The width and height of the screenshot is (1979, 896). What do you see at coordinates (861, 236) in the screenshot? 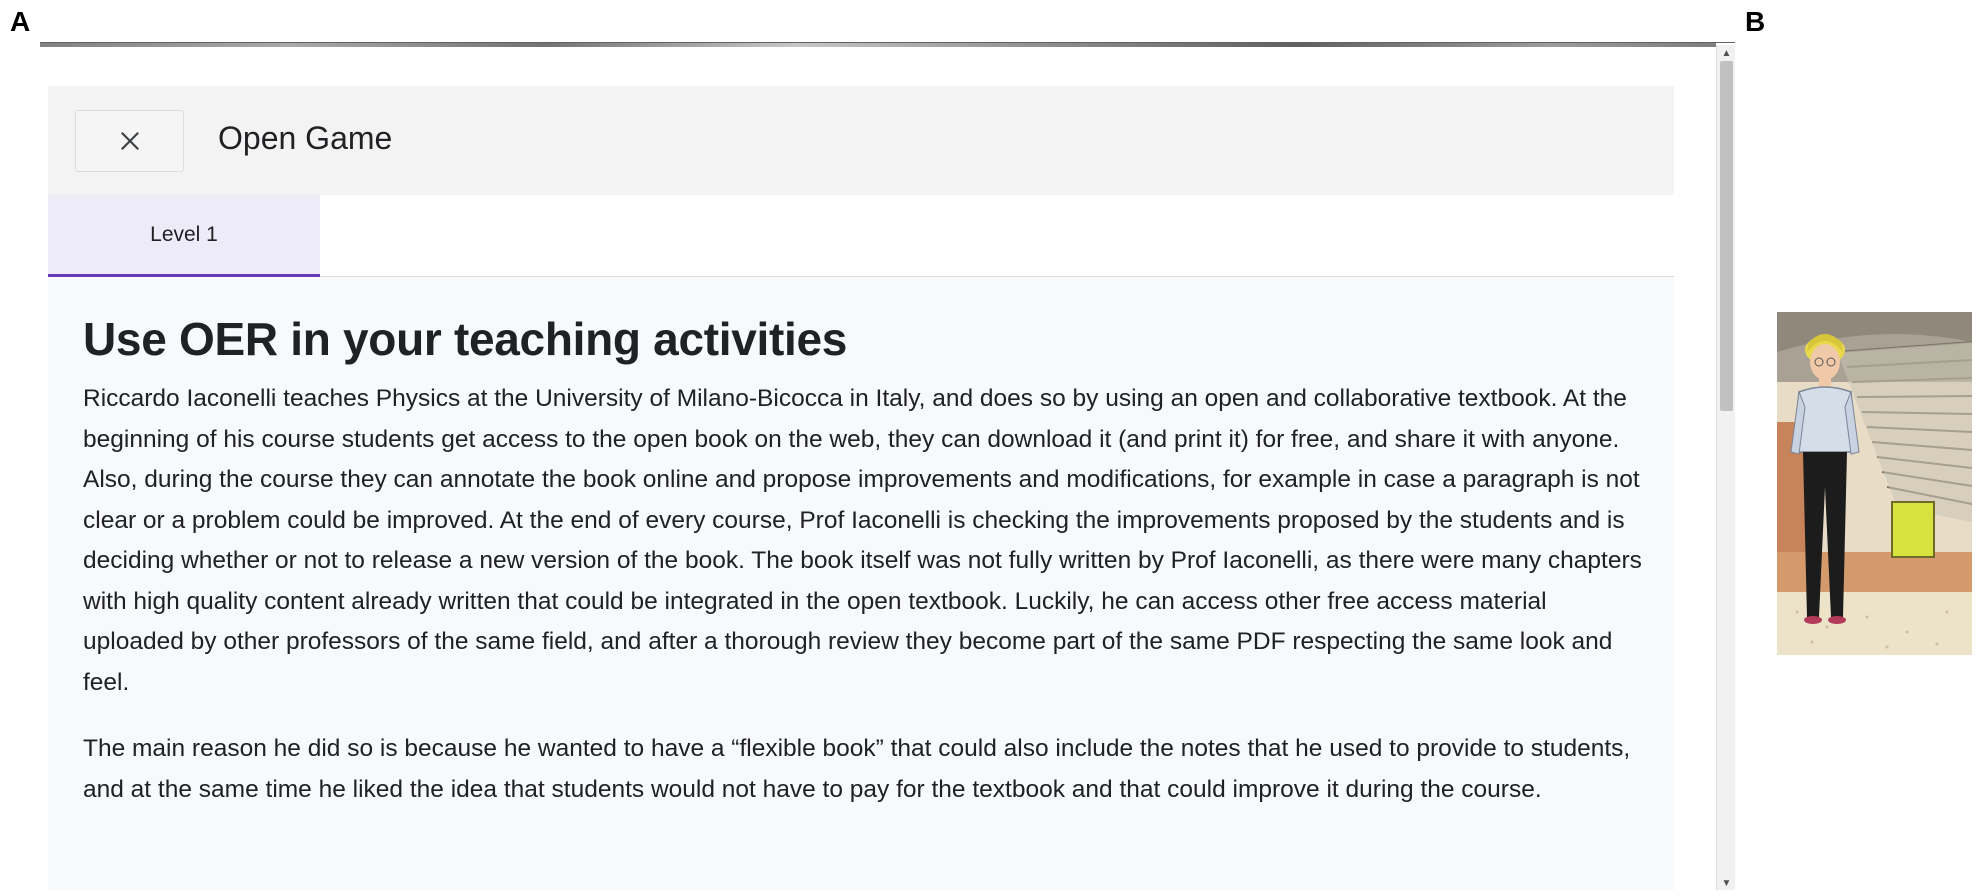
I see `level-tabs: Level 1` at bounding box center [861, 236].